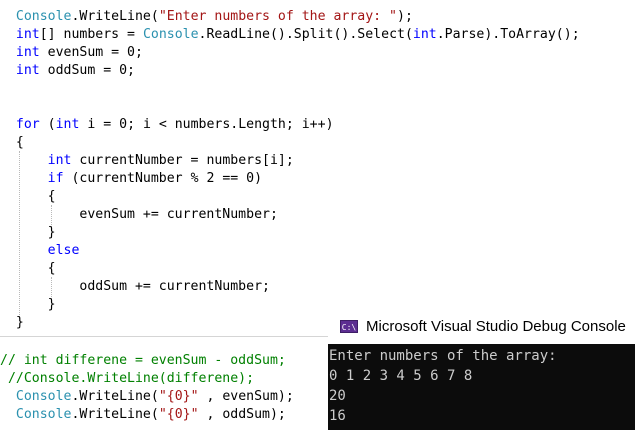 This screenshot has height=430, width=635. What do you see at coordinates (91, 34) in the screenshot?
I see `code-token: [] numbers =` at bounding box center [91, 34].